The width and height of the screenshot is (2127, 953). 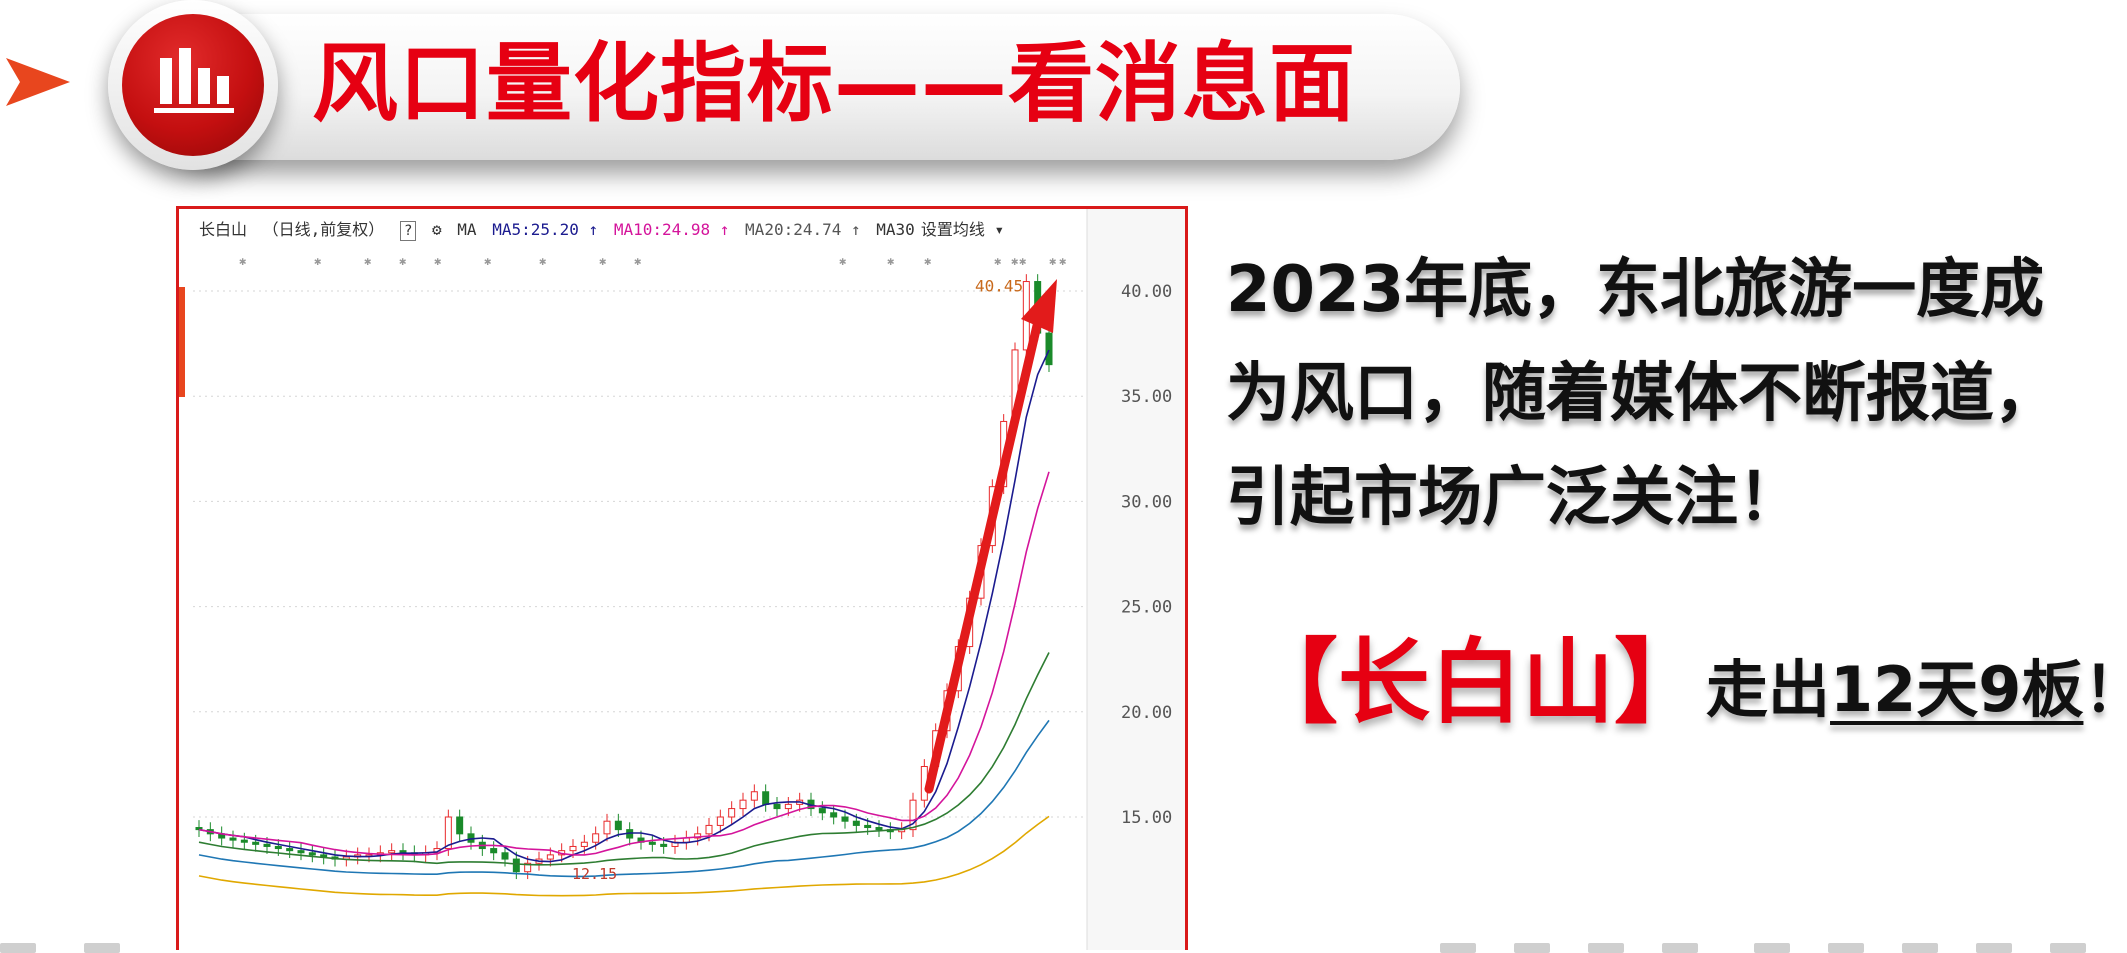 I want to click on highlight-line: 【长白山】走出12天9板！, so click(x=1686, y=683).